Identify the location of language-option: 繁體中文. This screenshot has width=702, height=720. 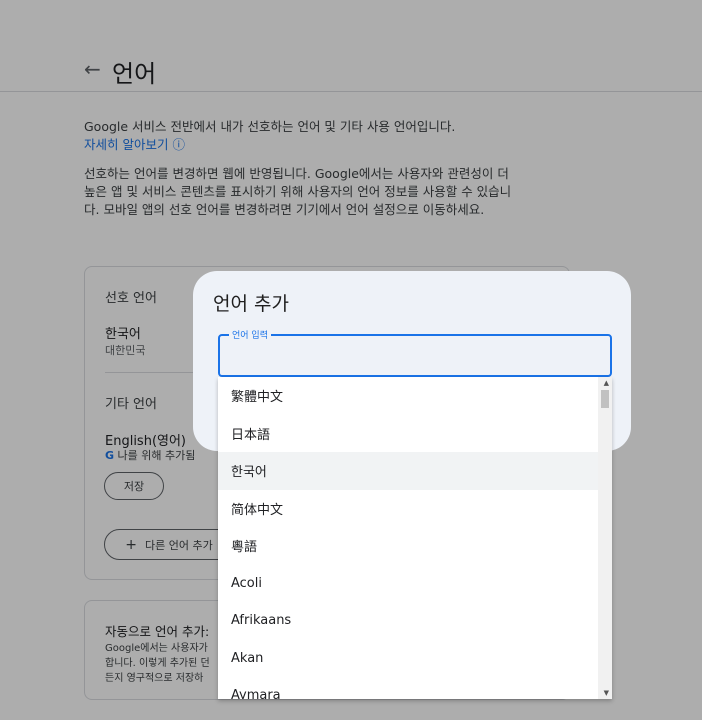
(408, 396).